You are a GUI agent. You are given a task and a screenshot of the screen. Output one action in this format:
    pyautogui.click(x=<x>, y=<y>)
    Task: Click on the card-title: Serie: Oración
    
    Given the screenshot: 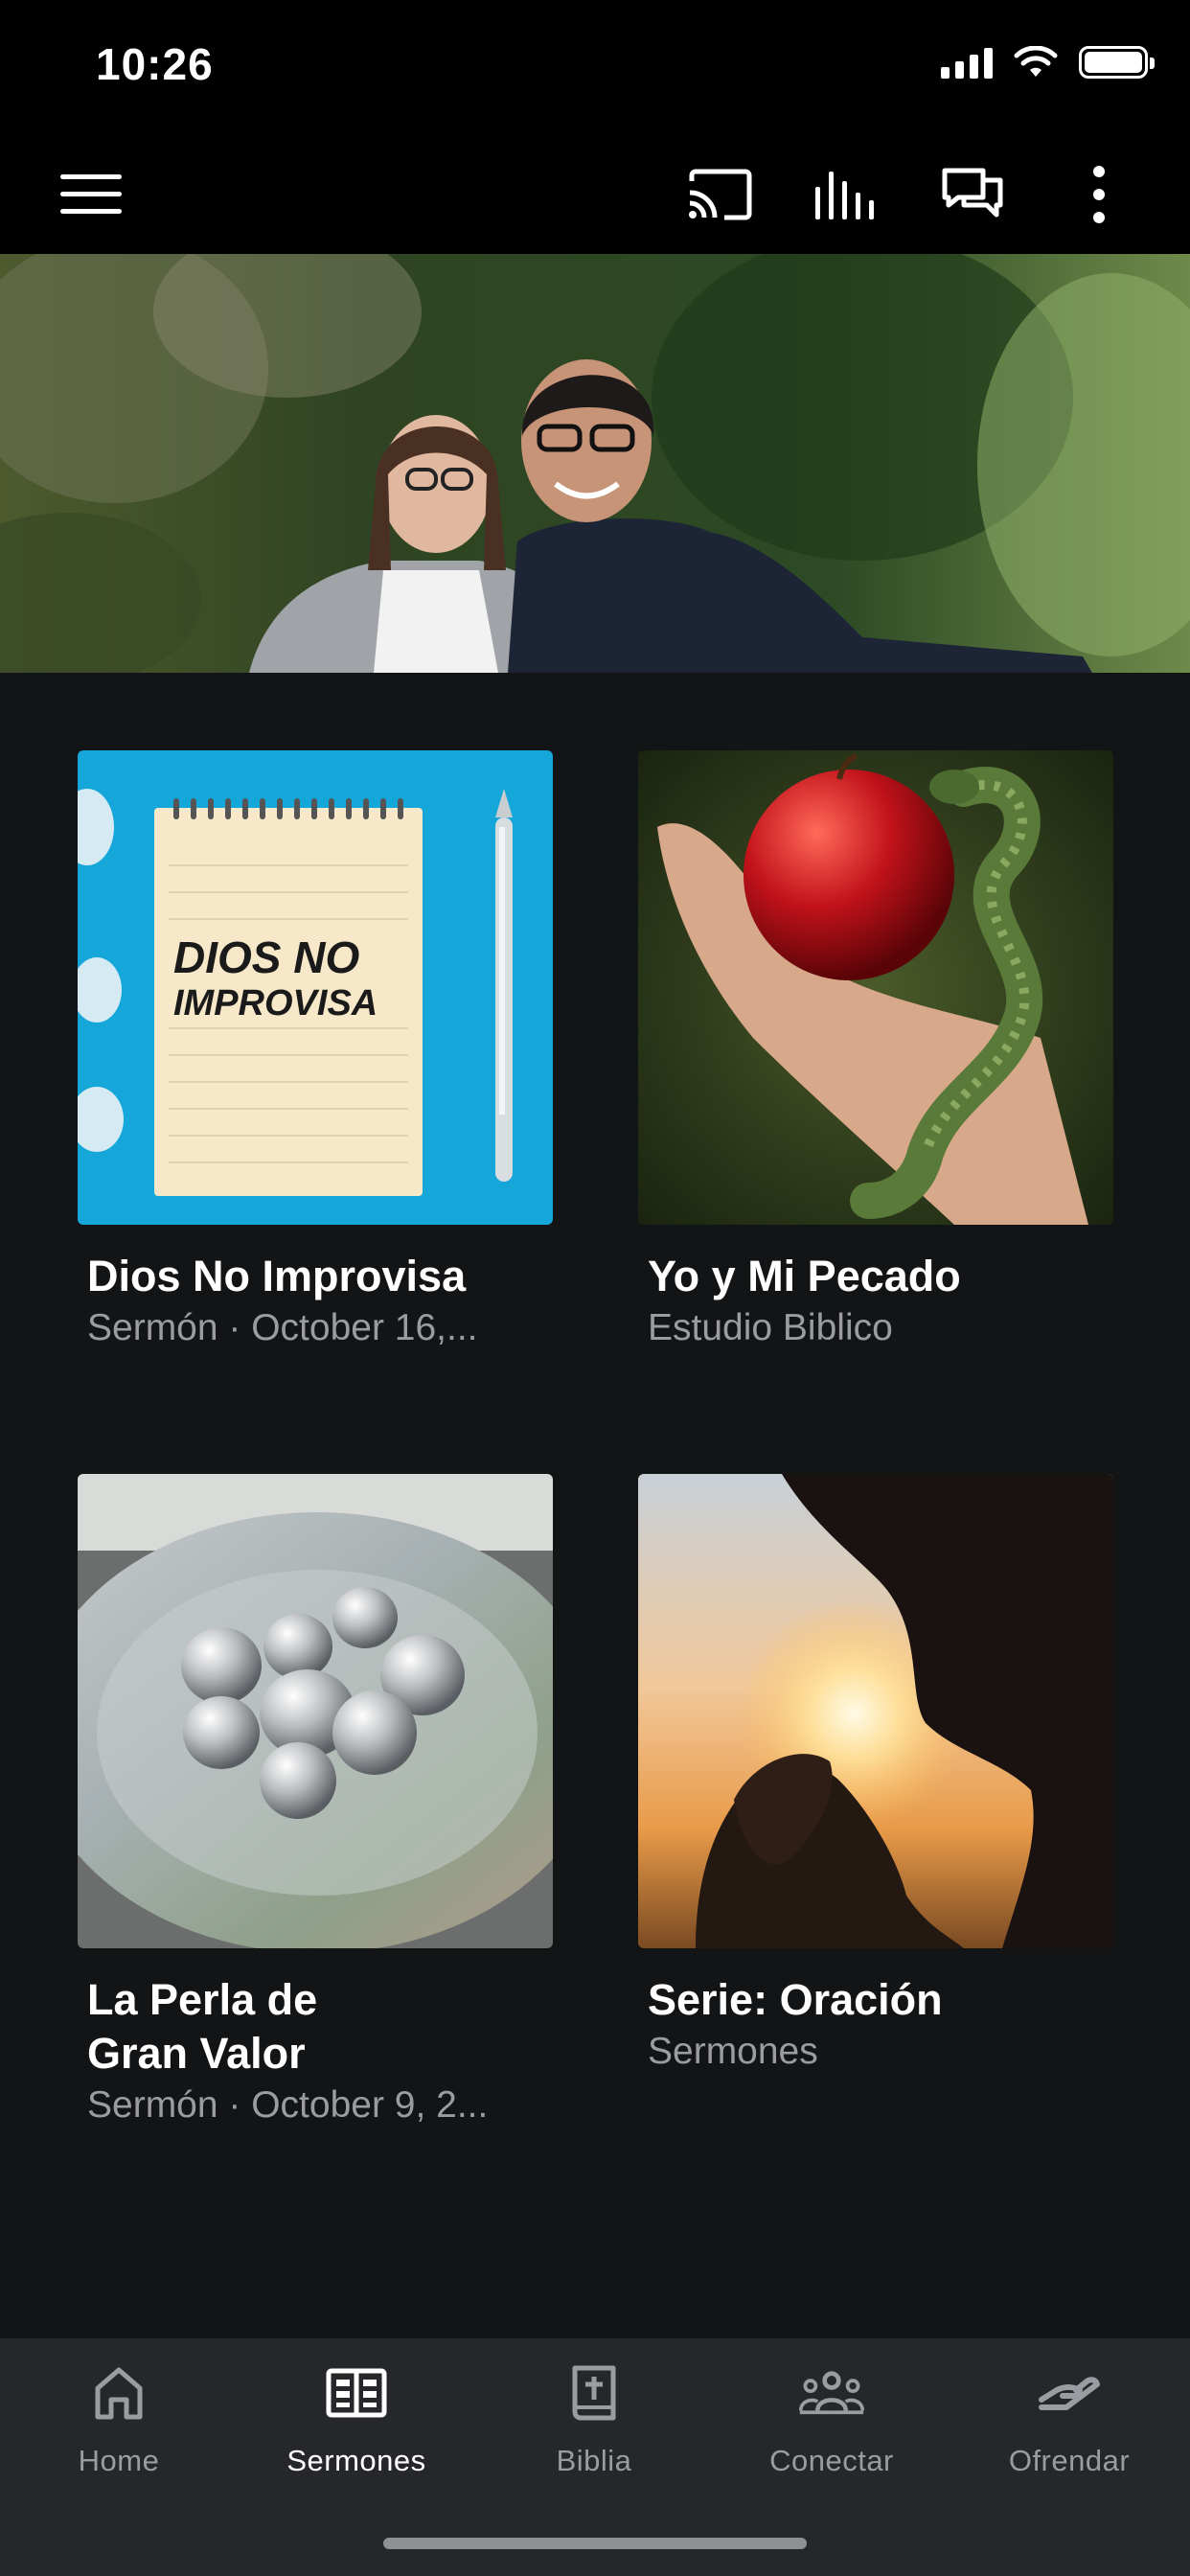 What is the action you would take?
    pyautogui.click(x=795, y=1999)
    